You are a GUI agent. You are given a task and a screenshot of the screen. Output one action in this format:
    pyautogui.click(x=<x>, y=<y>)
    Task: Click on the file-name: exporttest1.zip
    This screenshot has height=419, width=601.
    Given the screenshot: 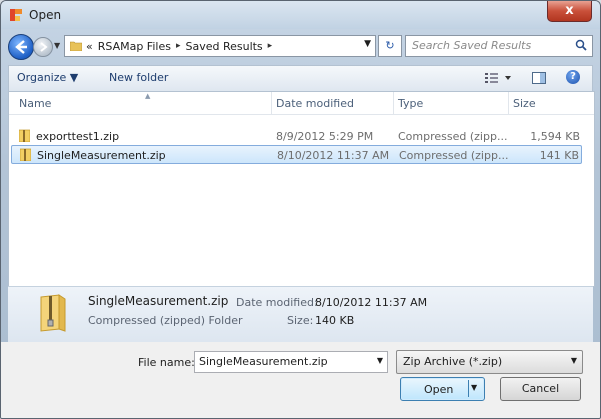 What is the action you would take?
    pyautogui.click(x=78, y=136)
    